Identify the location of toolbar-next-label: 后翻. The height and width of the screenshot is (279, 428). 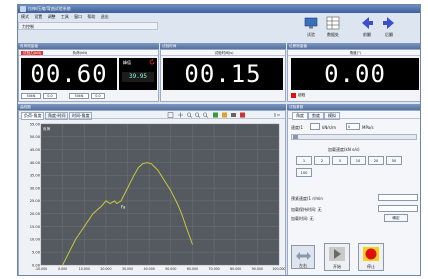
(389, 34).